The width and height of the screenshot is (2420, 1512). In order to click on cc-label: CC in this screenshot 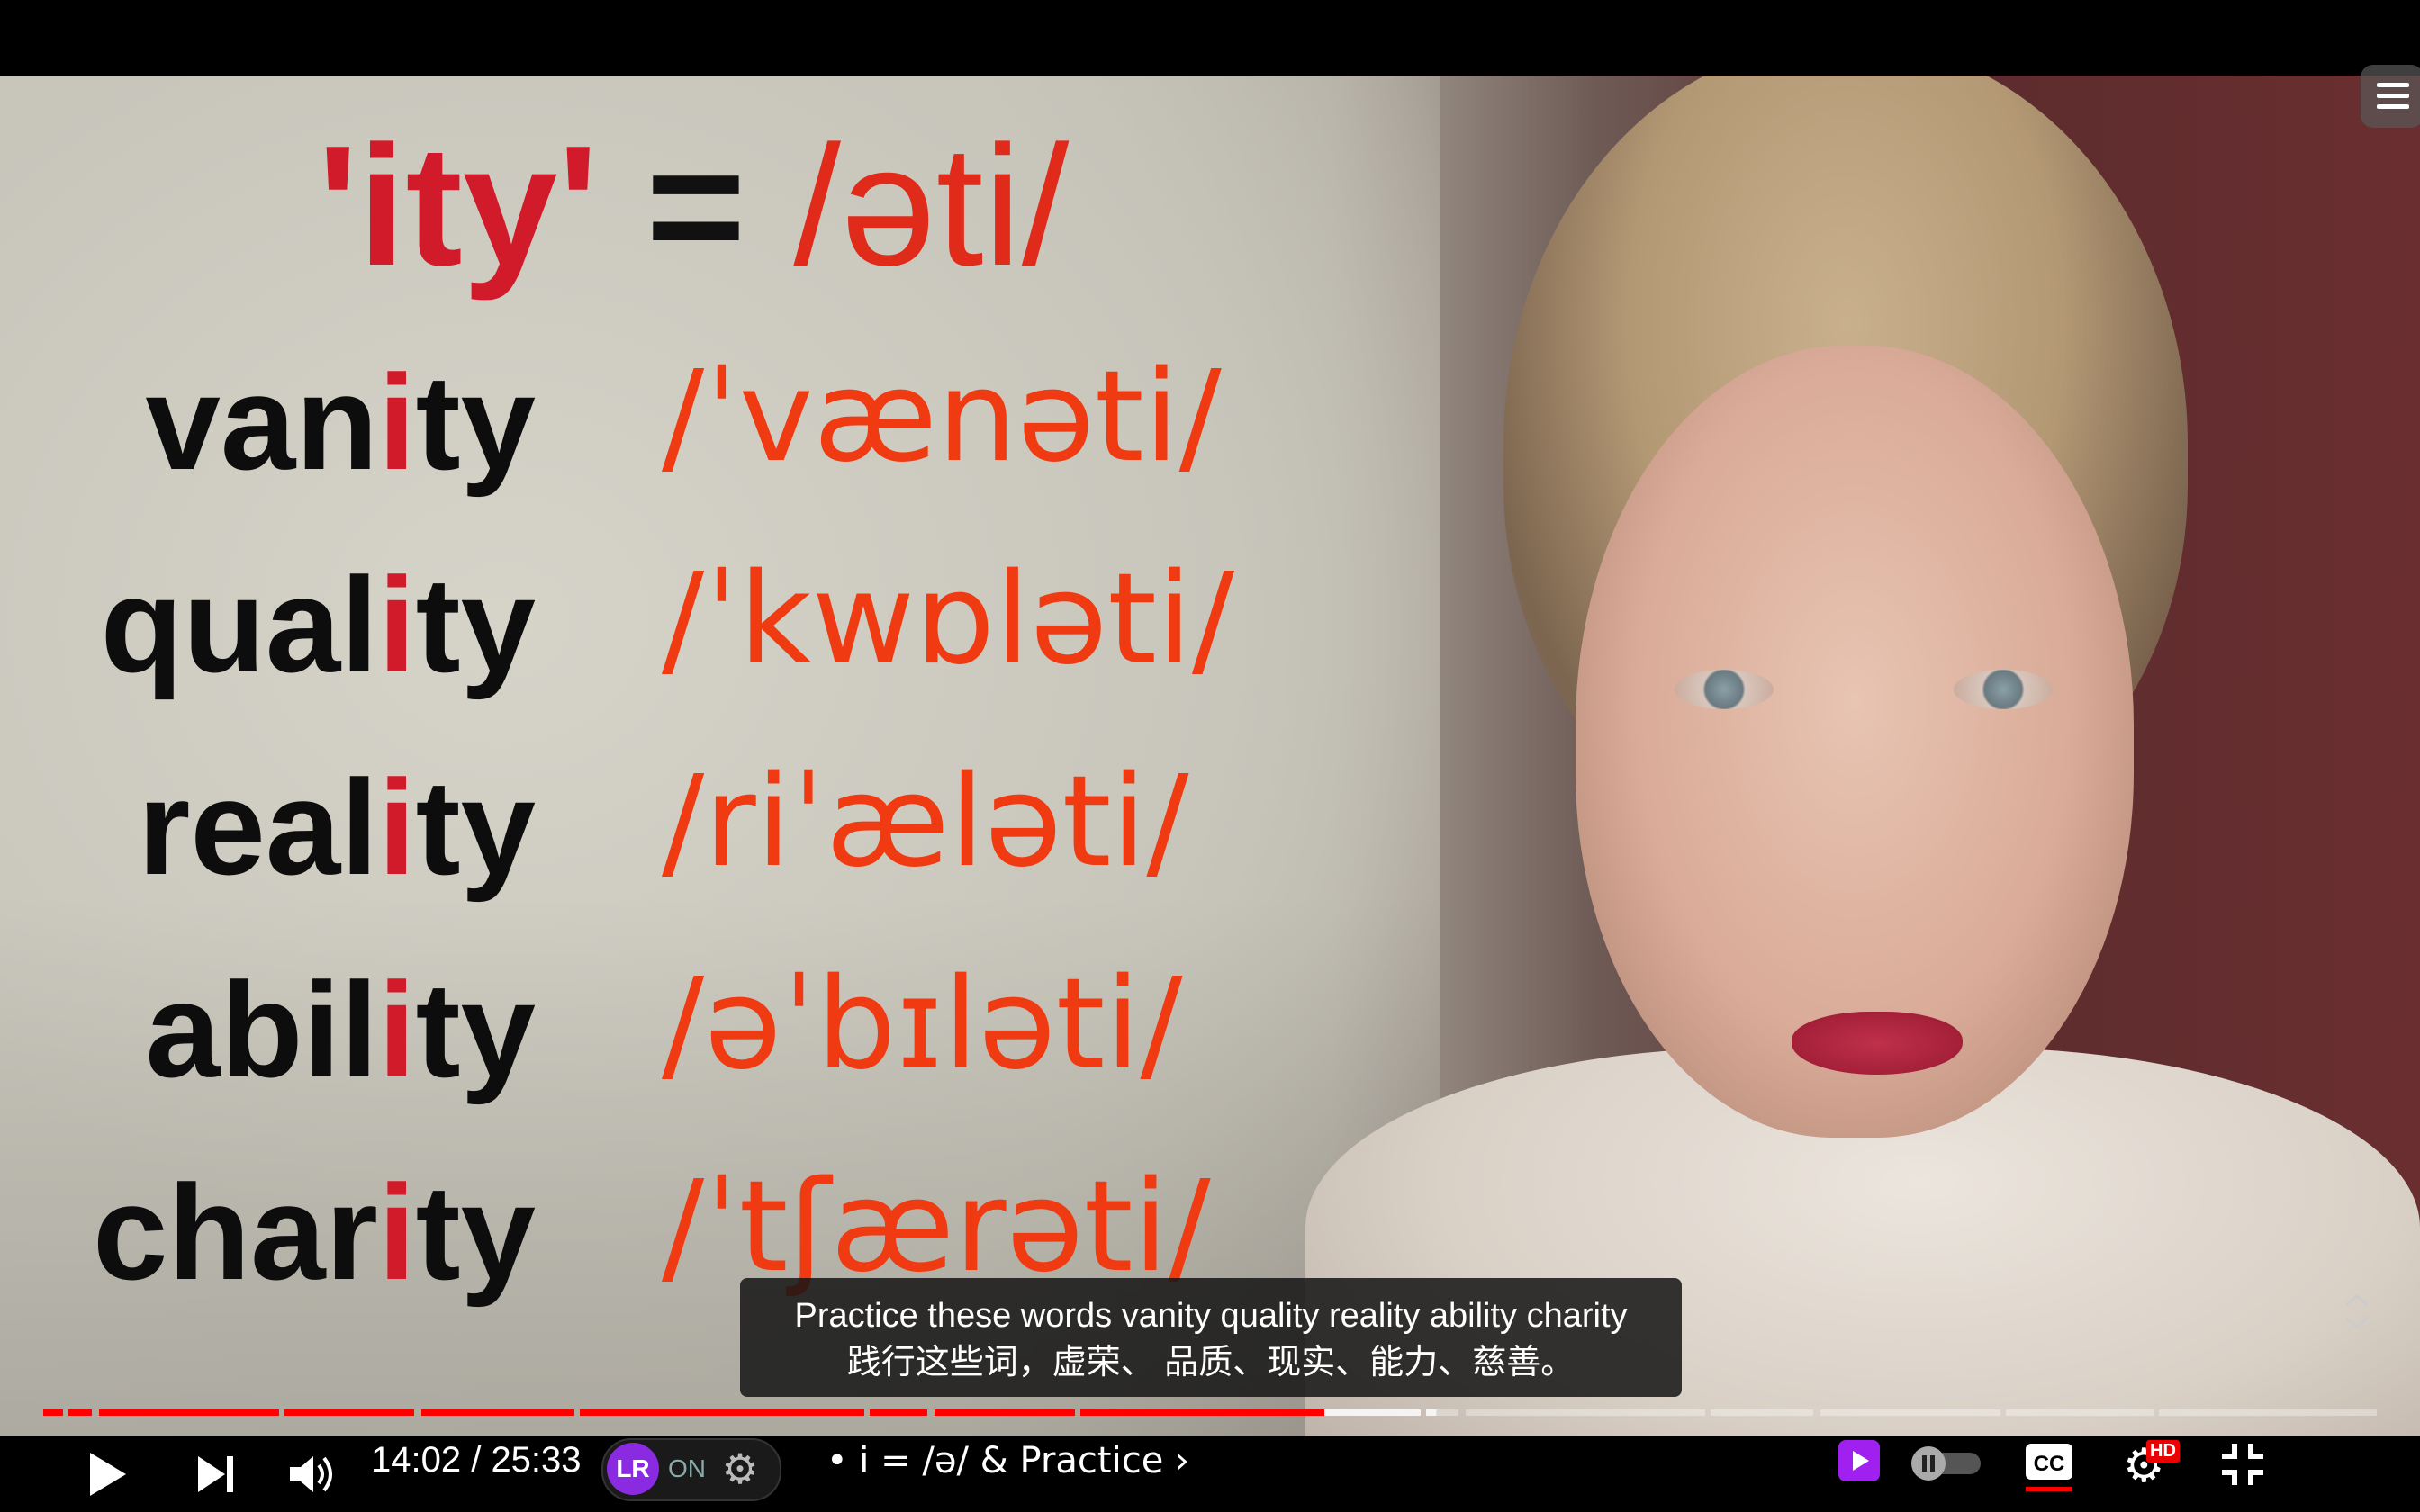, I will do `click(2049, 1464)`.